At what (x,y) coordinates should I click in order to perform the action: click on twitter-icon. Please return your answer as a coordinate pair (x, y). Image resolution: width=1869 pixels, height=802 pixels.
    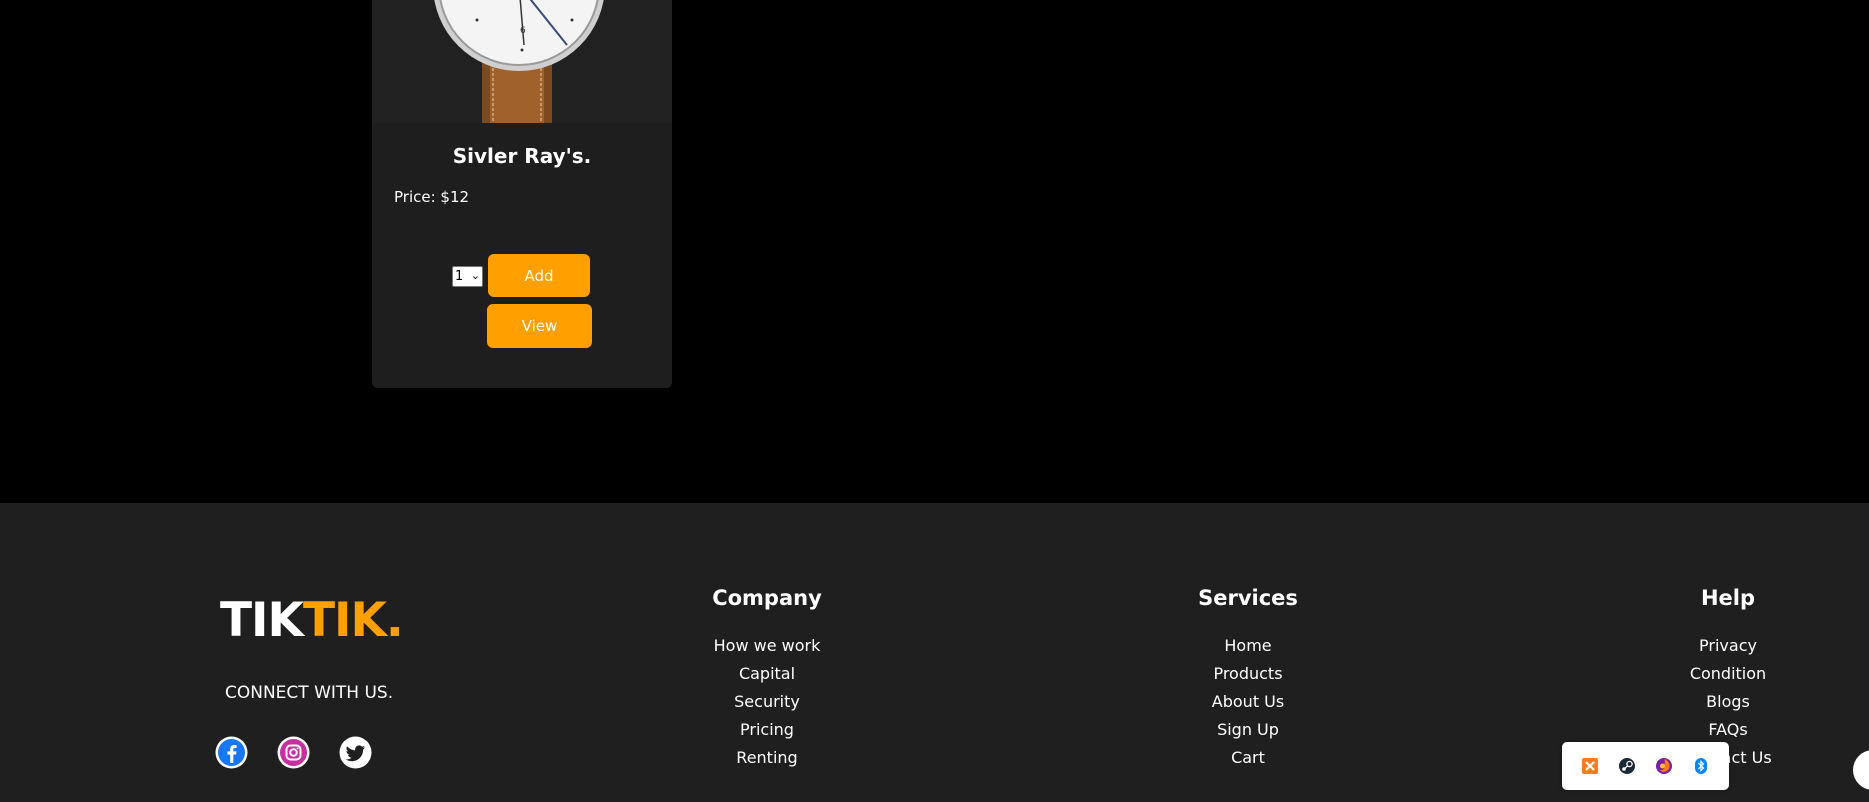
    Looking at the image, I should click on (355, 752).